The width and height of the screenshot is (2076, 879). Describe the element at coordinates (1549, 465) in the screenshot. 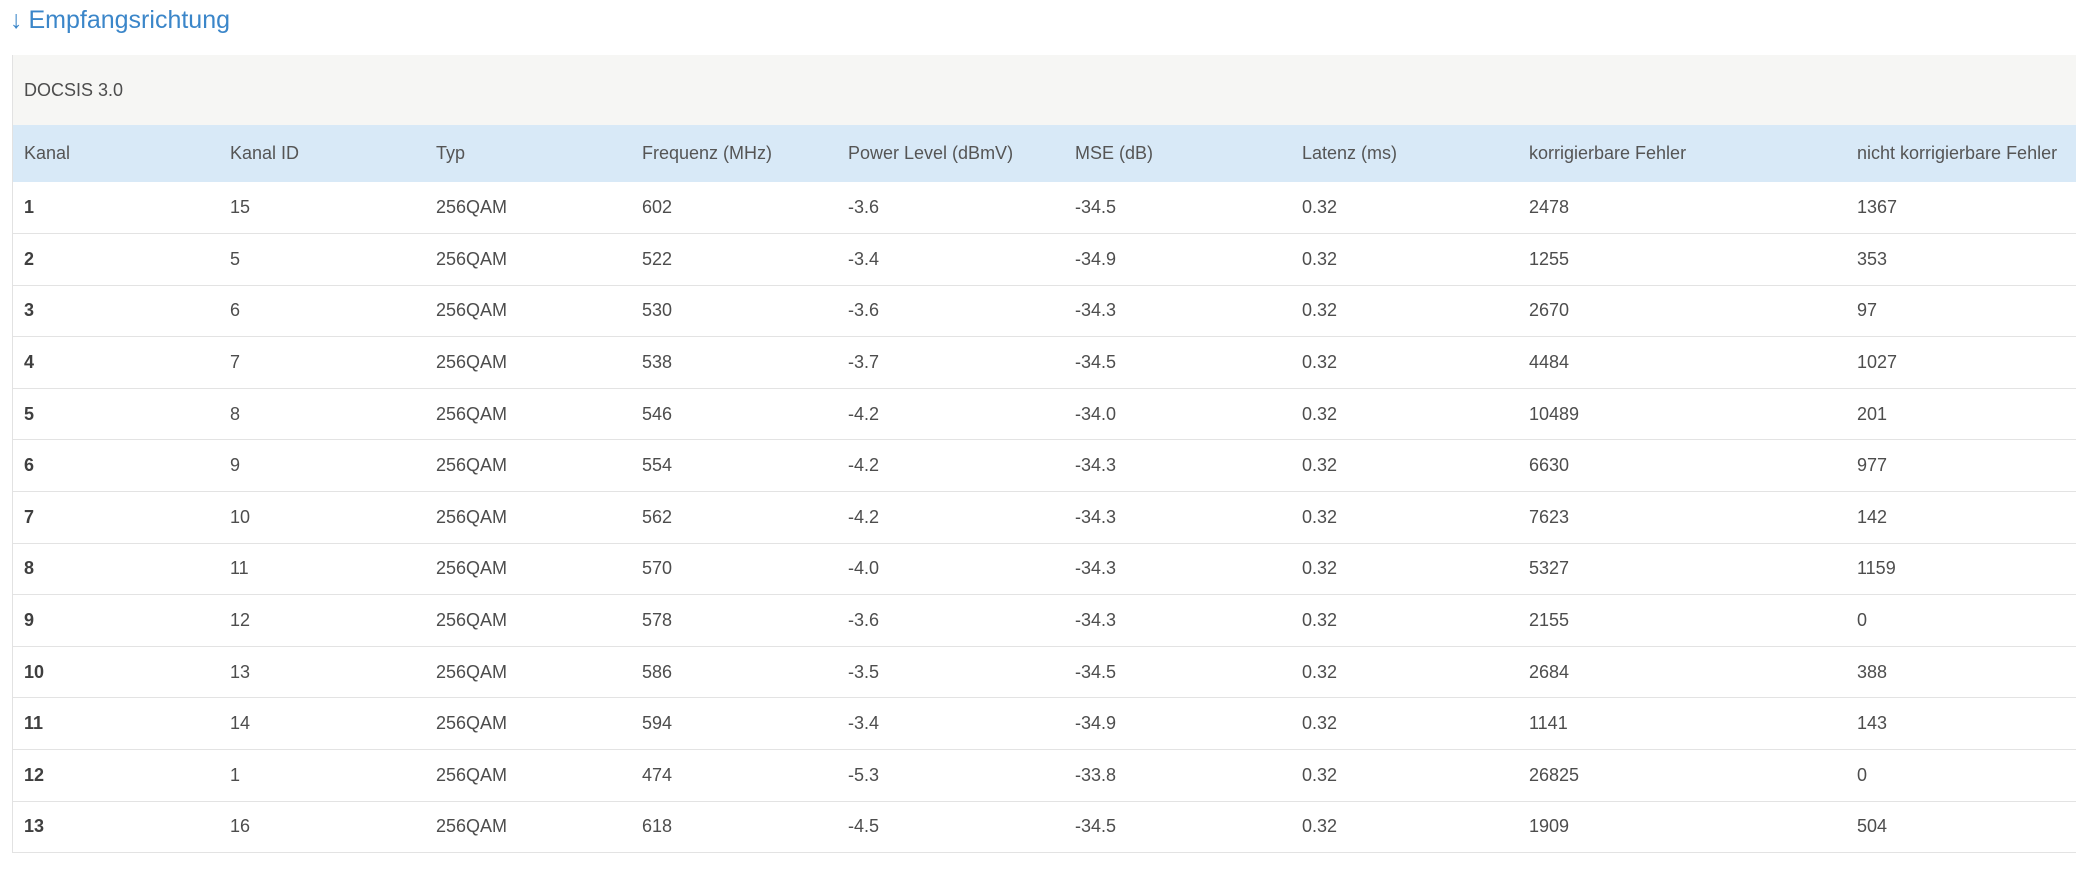

I see `cell-korrigierbare-fehler: 6630` at that location.